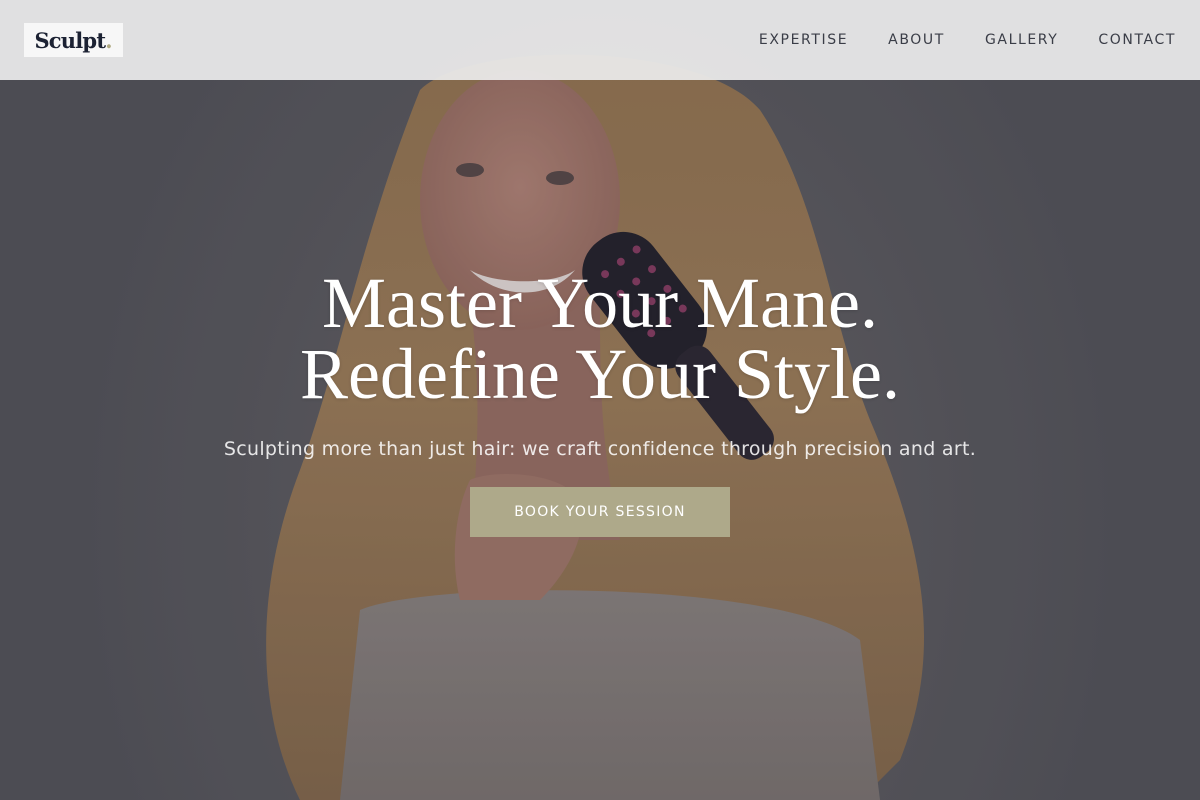  Describe the element at coordinates (967, 40) in the screenshot. I see `main-nav: EXPERTISE ABOUT GALLERY CONTACT` at that location.